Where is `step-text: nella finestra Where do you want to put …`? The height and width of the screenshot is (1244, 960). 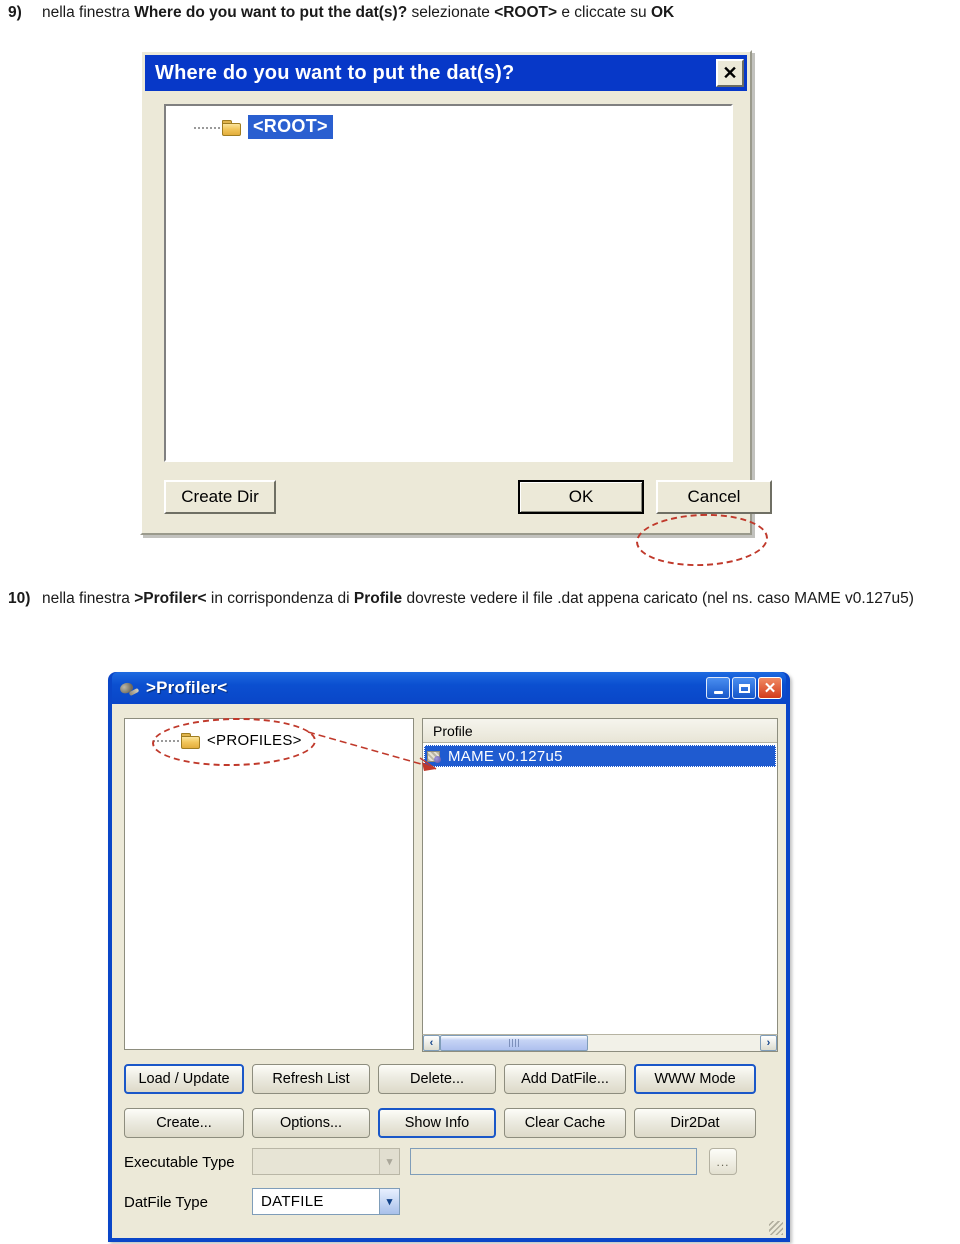
step-text: nella finestra Where do you want to put … is located at coordinates (497, 13).